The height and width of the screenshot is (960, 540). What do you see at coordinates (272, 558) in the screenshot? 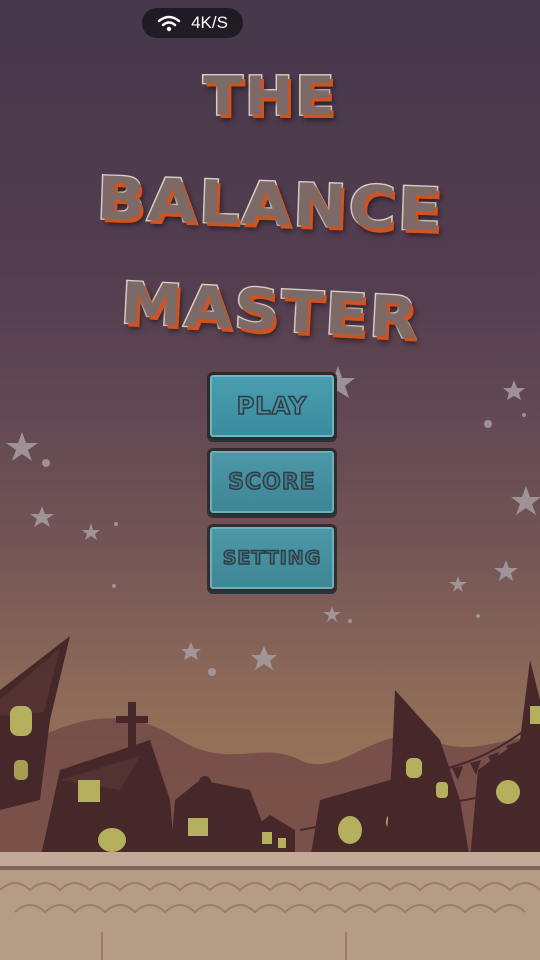
I see `setting-button: SETTING` at bounding box center [272, 558].